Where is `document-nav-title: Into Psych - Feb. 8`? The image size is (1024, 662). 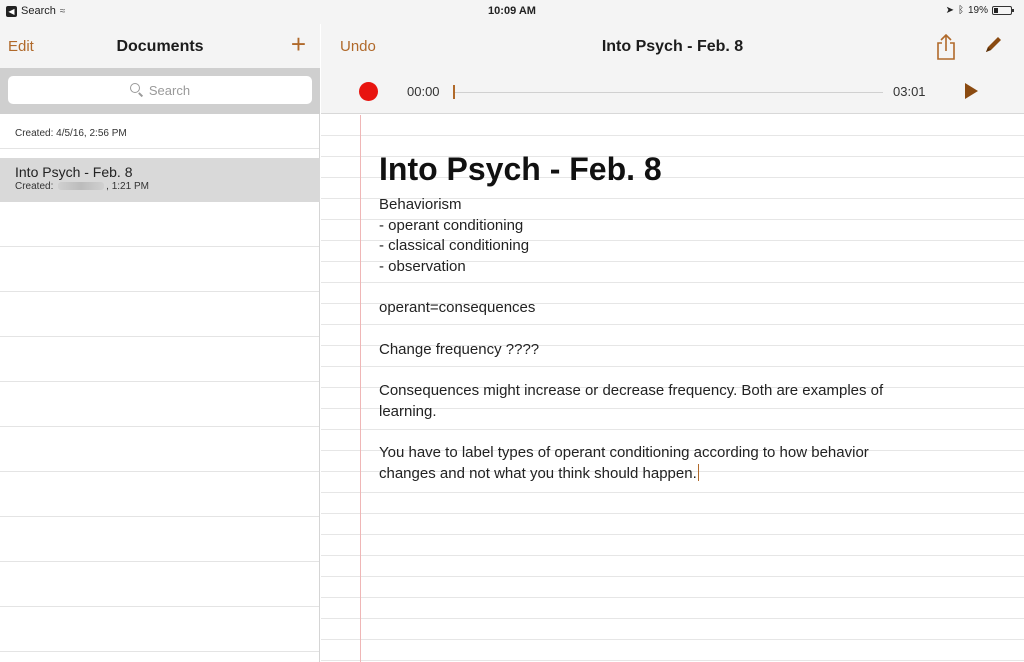 document-nav-title: Into Psych - Feb. 8 is located at coordinates (672, 46).